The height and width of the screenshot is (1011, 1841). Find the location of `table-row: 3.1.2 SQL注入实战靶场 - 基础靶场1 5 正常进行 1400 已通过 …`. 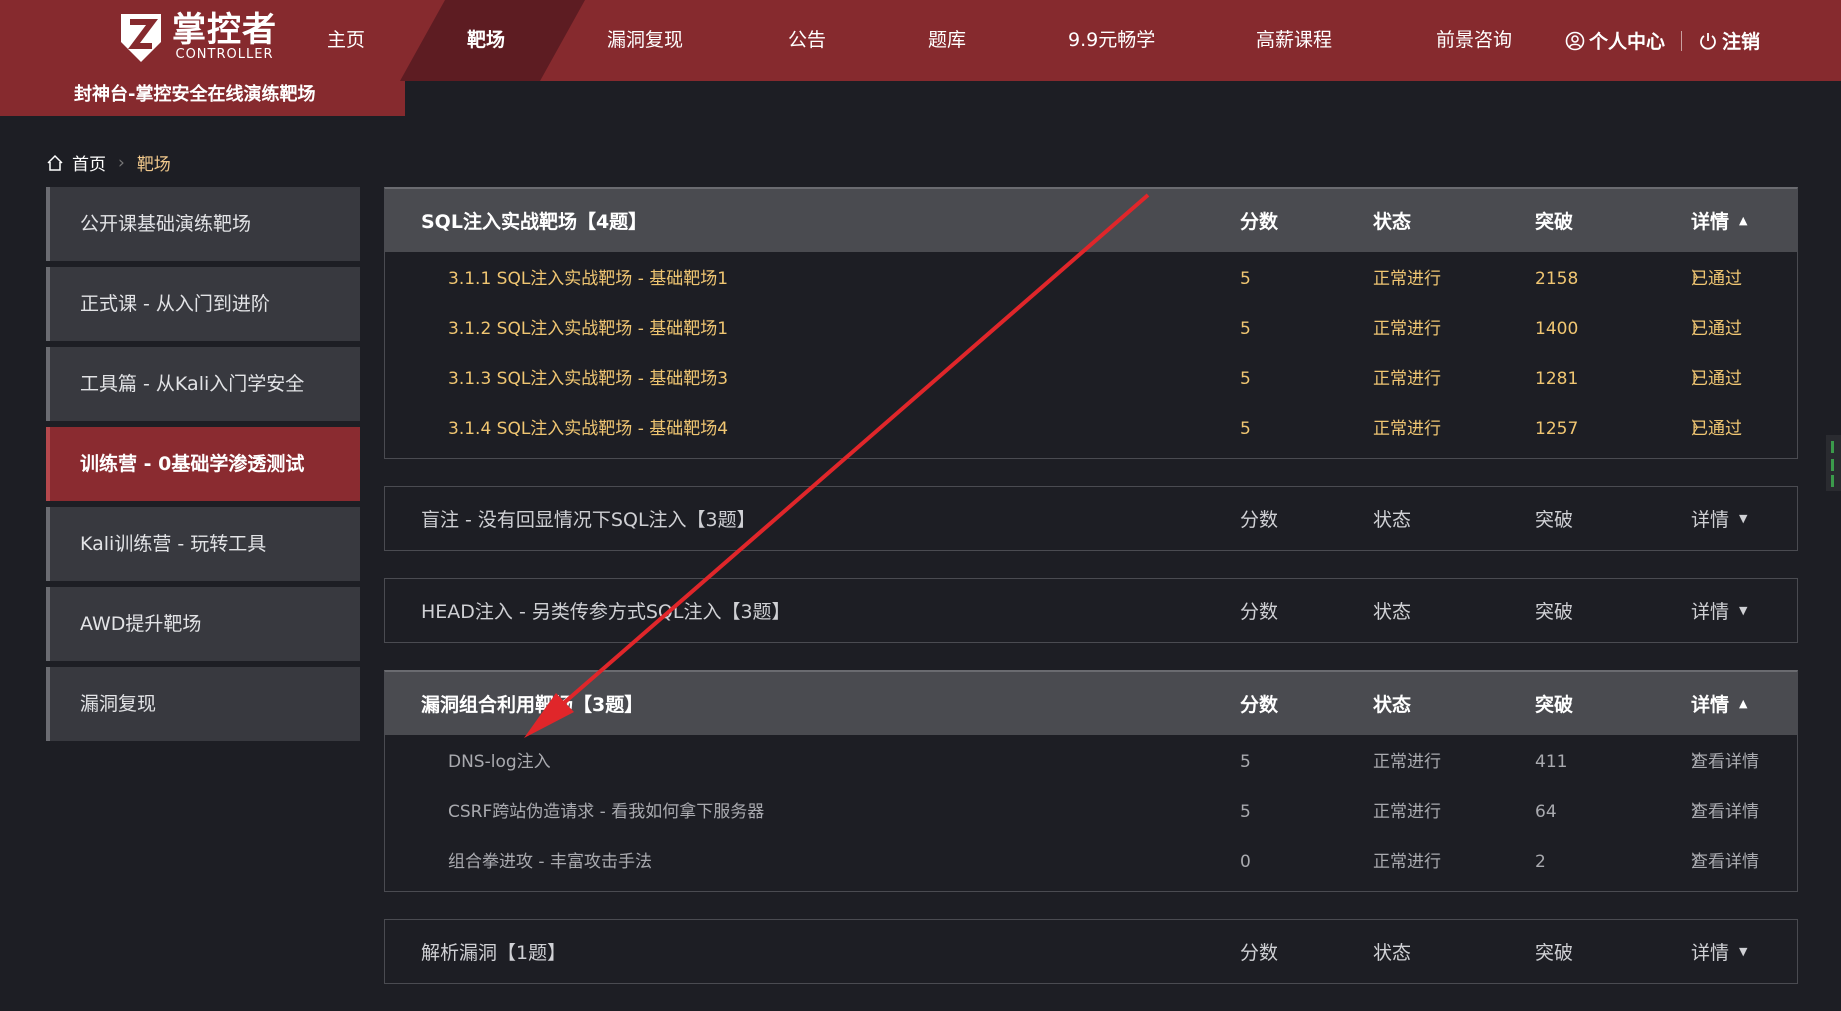

table-row: 3.1.2 SQL注入实战靶场 - 基础靶场1 5 正常进行 1400 已通过 … is located at coordinates (1091, 329).